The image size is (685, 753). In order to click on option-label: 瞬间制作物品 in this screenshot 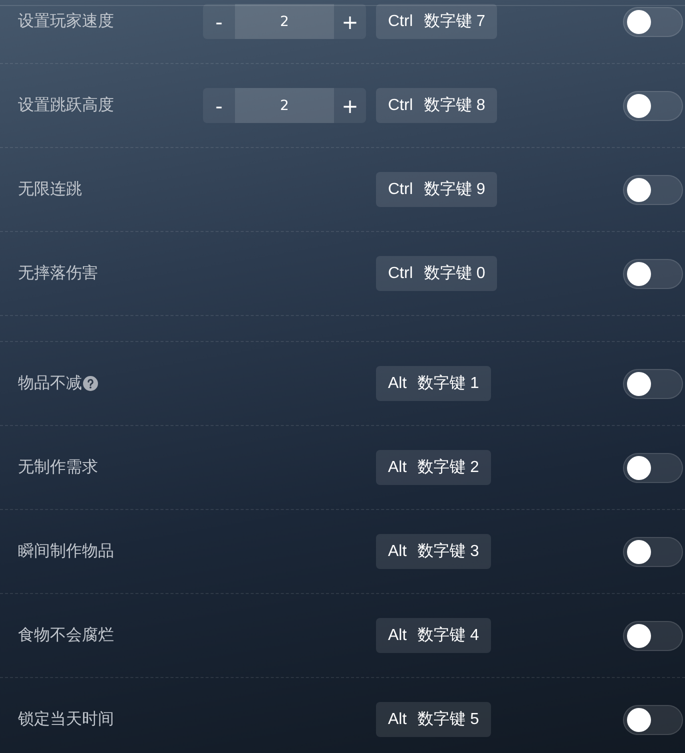, I will do `click(66, 551)`.